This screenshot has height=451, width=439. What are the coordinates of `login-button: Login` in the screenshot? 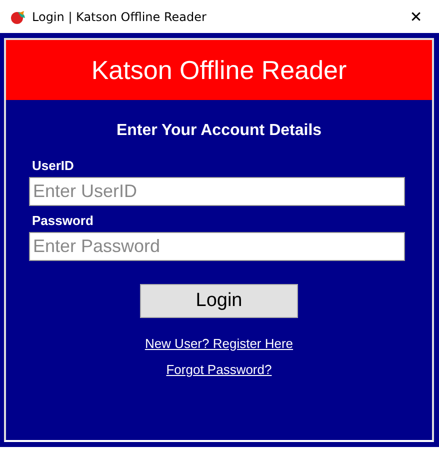 It's located at (219, 301).